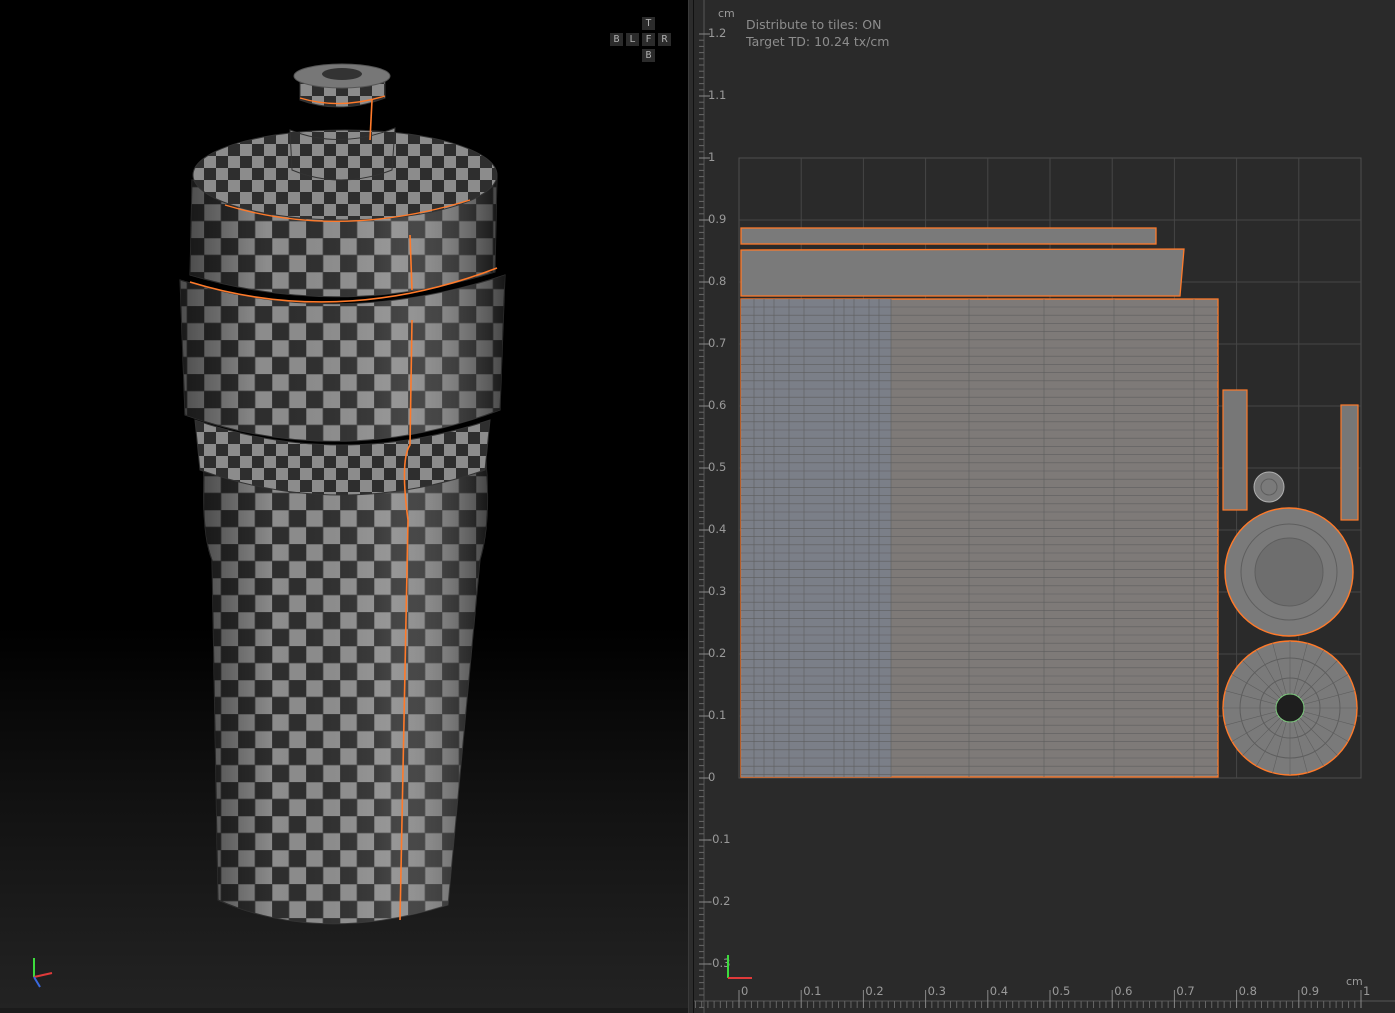 The image size is (1395, 1013). What do you see at coordinates (1061, 991) in the screenshot?
I see `u-tick-label: 0.5` at bounding box center [1061, 991].